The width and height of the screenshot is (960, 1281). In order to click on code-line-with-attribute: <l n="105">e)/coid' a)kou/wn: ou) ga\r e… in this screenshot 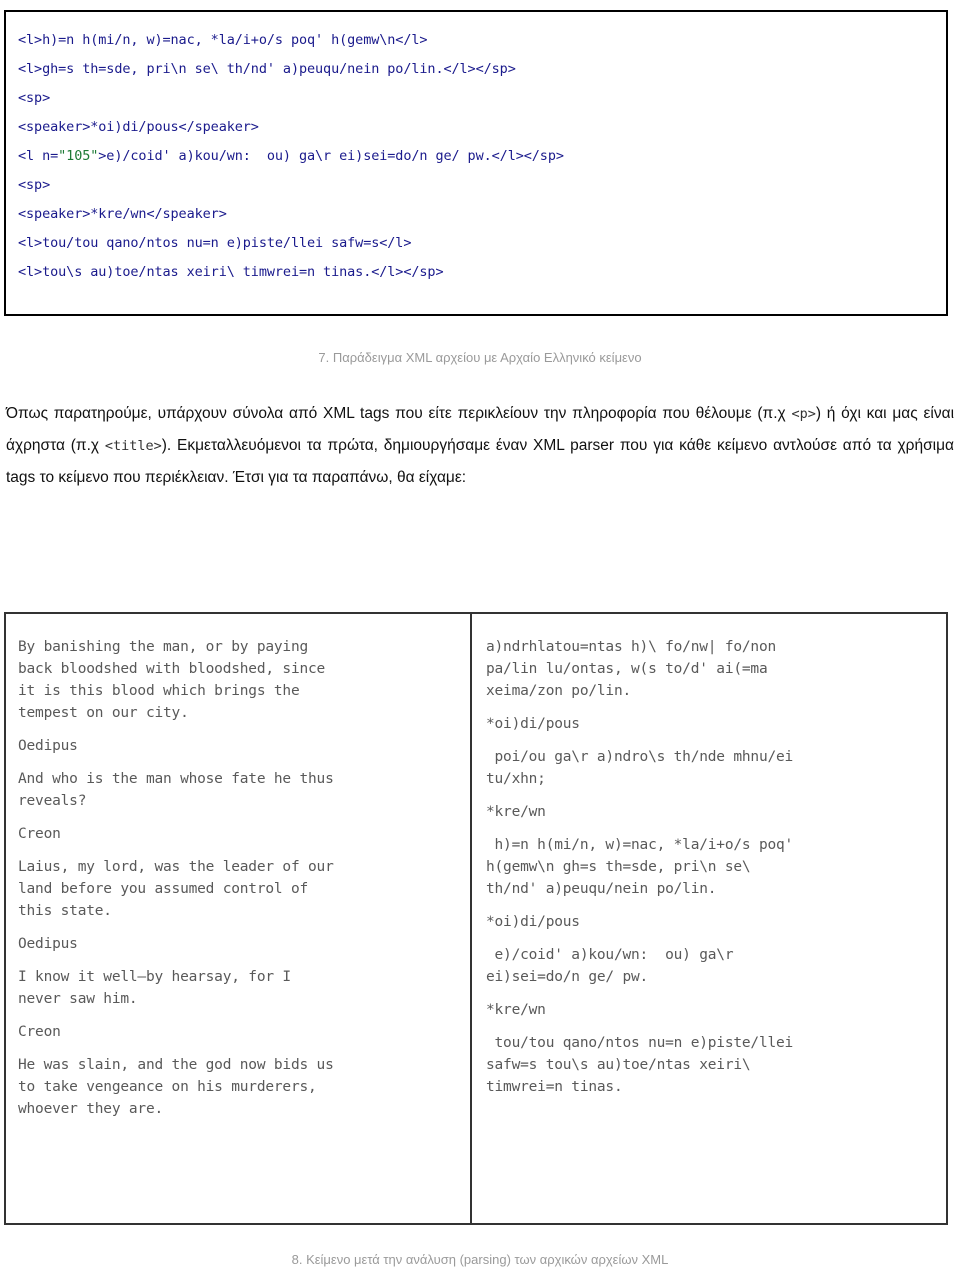, I will do `click(477, 156)`.